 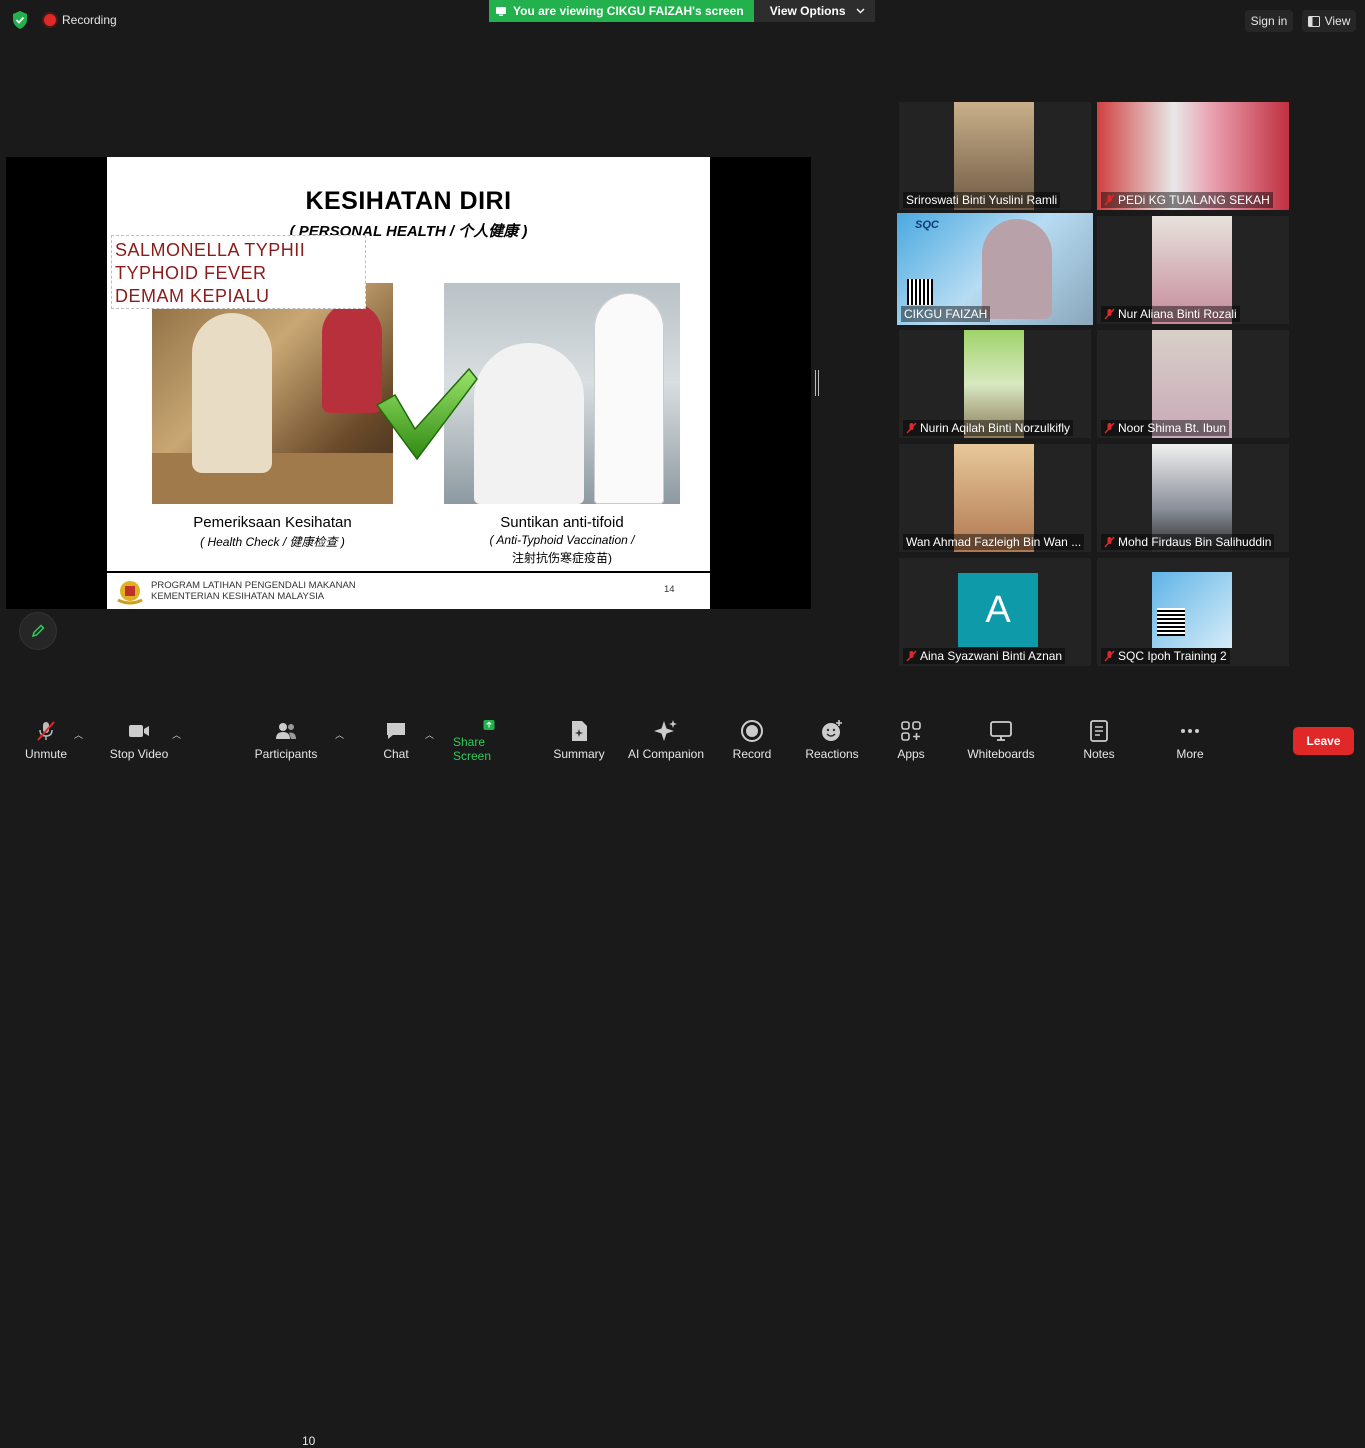 What do you see at coordinates (1190, 741) in the screenshot?
I see `more-button: More` at bounding box center [1190, 741].